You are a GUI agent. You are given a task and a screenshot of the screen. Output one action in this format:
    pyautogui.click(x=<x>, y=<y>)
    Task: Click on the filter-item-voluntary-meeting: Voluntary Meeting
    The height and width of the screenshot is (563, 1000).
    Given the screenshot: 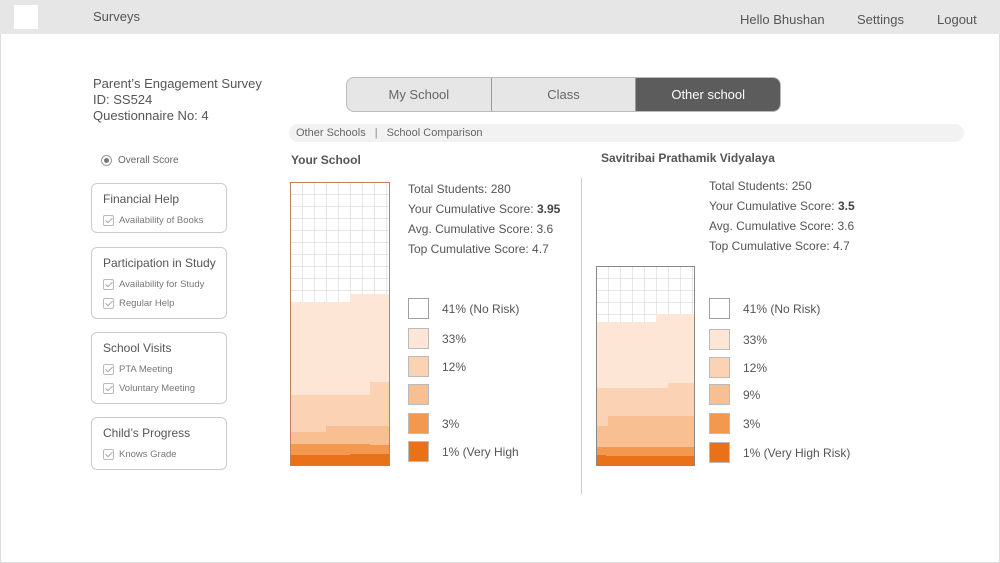 What is the action you would take?
    pyautogui.click(x=164, y=388)
    